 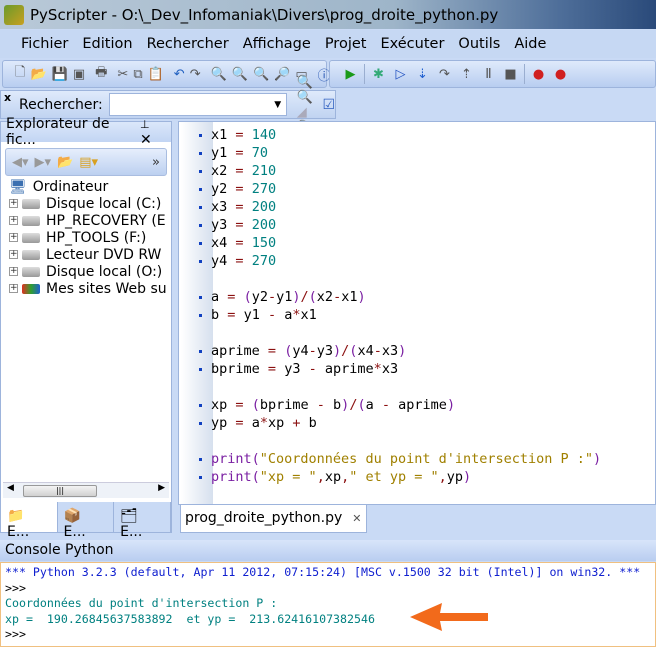 I want to click on tab-label: prog_droite_python.py, so click(x=264, y=518).